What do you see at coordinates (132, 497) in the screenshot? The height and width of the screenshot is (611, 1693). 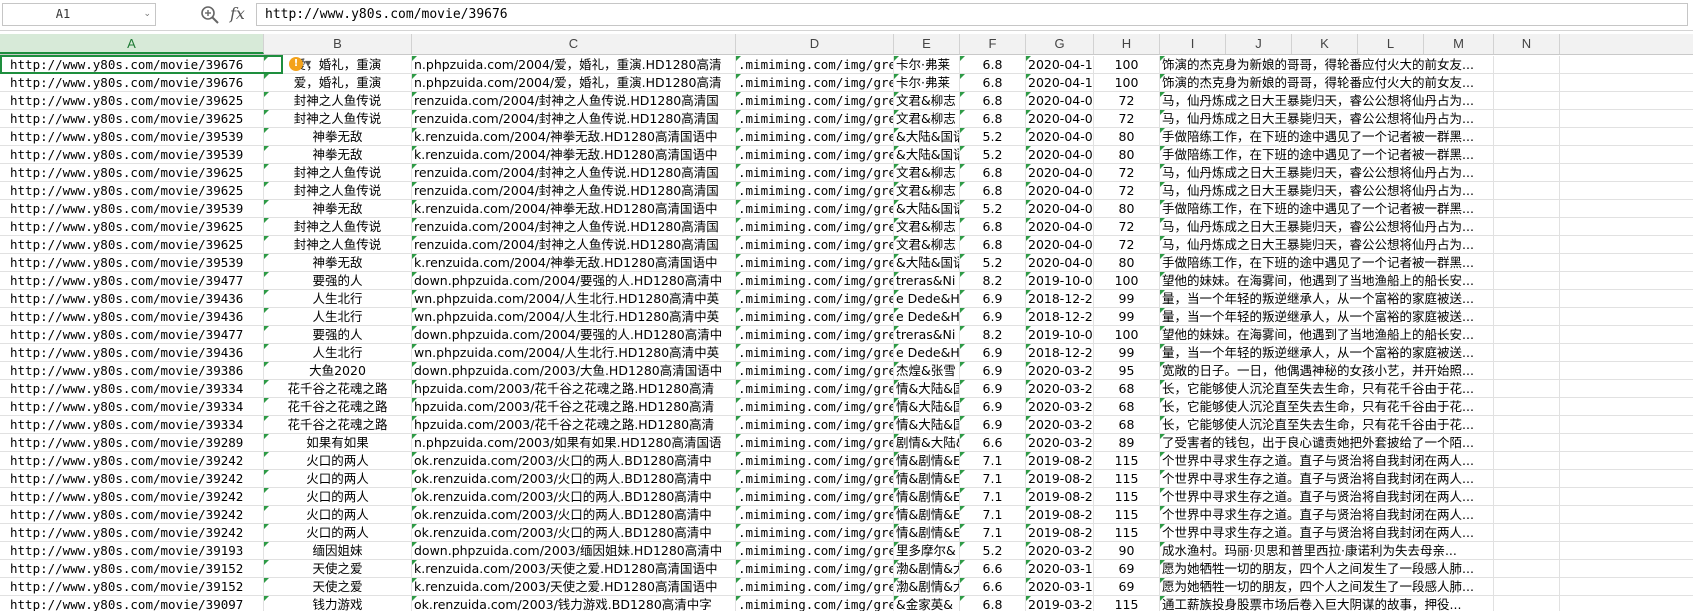 I see `cell-a: http://www.y80s.com/movie/39242` at bounding box center [132, 497].